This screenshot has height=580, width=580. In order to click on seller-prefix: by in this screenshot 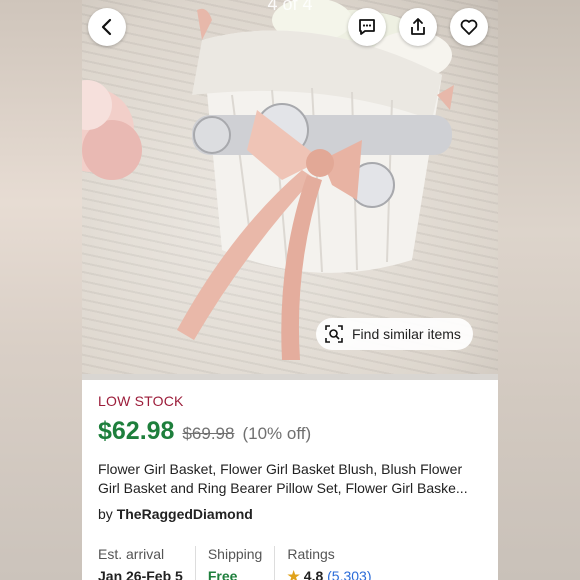, I will do `click(105, 514)`.